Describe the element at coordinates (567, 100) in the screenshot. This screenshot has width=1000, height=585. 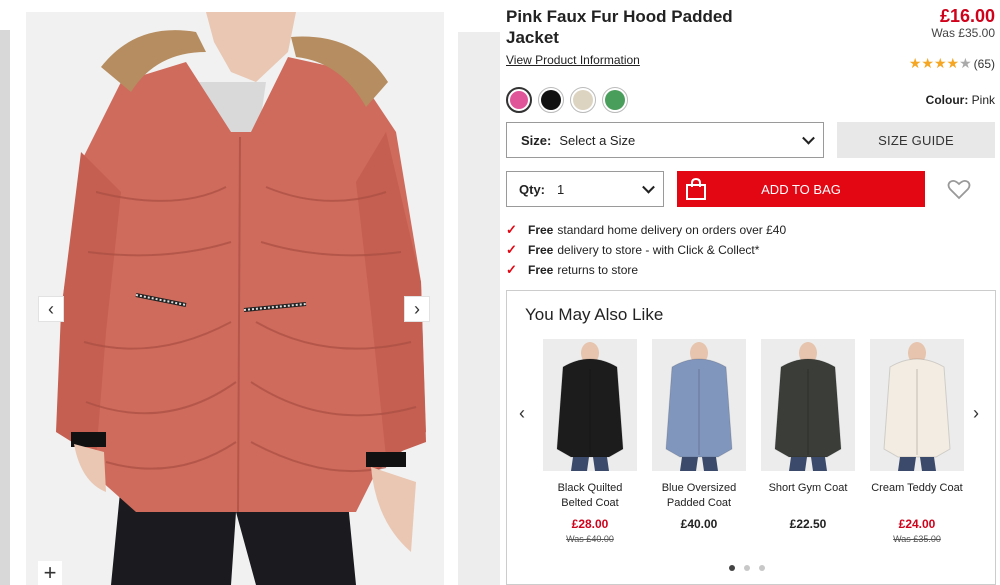
I see `colour-swatches` at that location.